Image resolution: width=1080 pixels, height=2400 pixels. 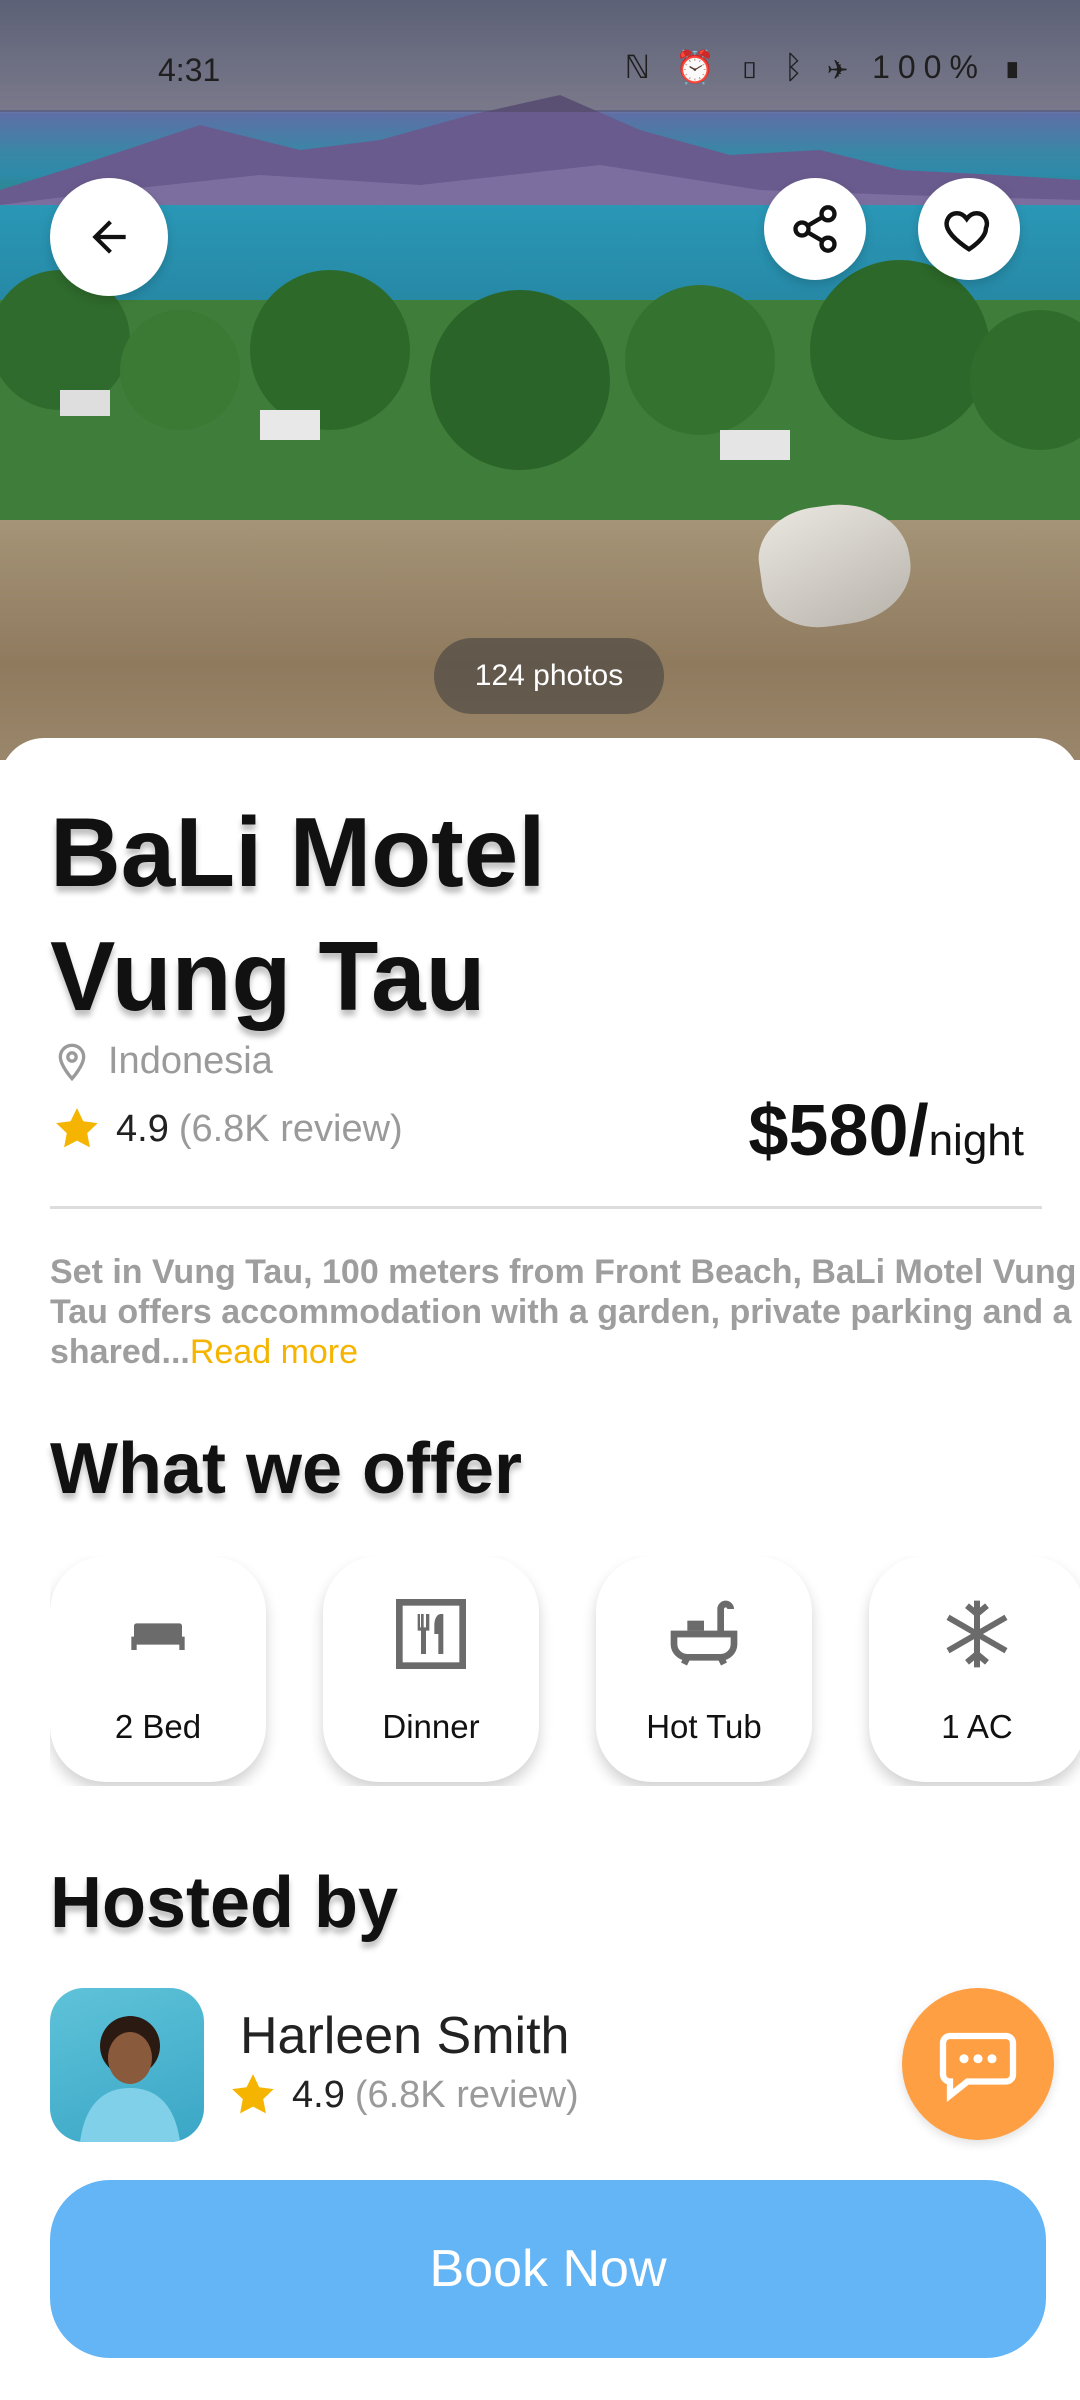 What do you see at coordinates (189, 70) in the screenshot?
I see `status-time: 4:31` at bounding box center [189, 70].